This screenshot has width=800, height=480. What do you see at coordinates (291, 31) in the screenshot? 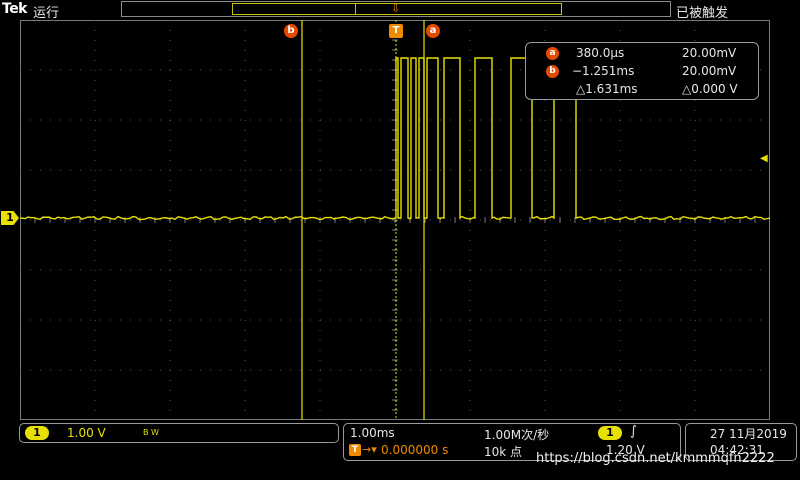
I see `cursor-b-tag: b` at bounding box center [291, 31].